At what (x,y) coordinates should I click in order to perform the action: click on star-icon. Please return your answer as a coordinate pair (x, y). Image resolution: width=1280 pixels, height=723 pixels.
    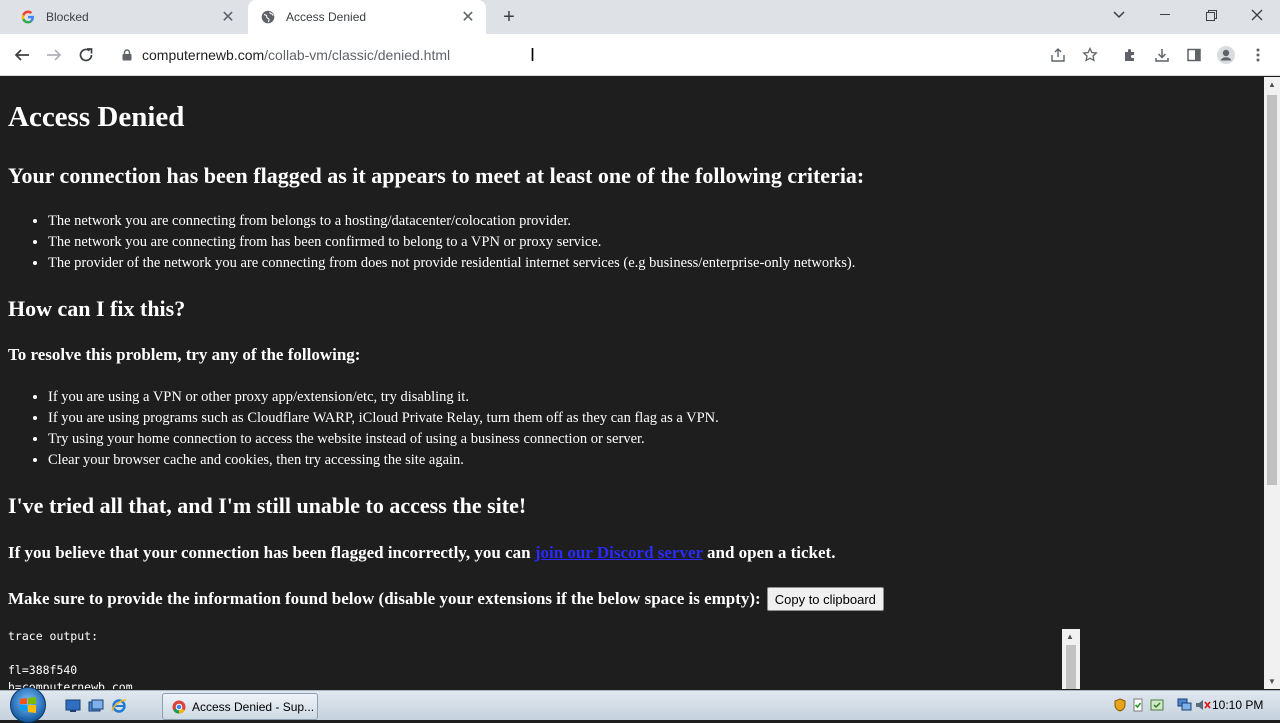
    Looking at the image, I should click on (1090, 54).